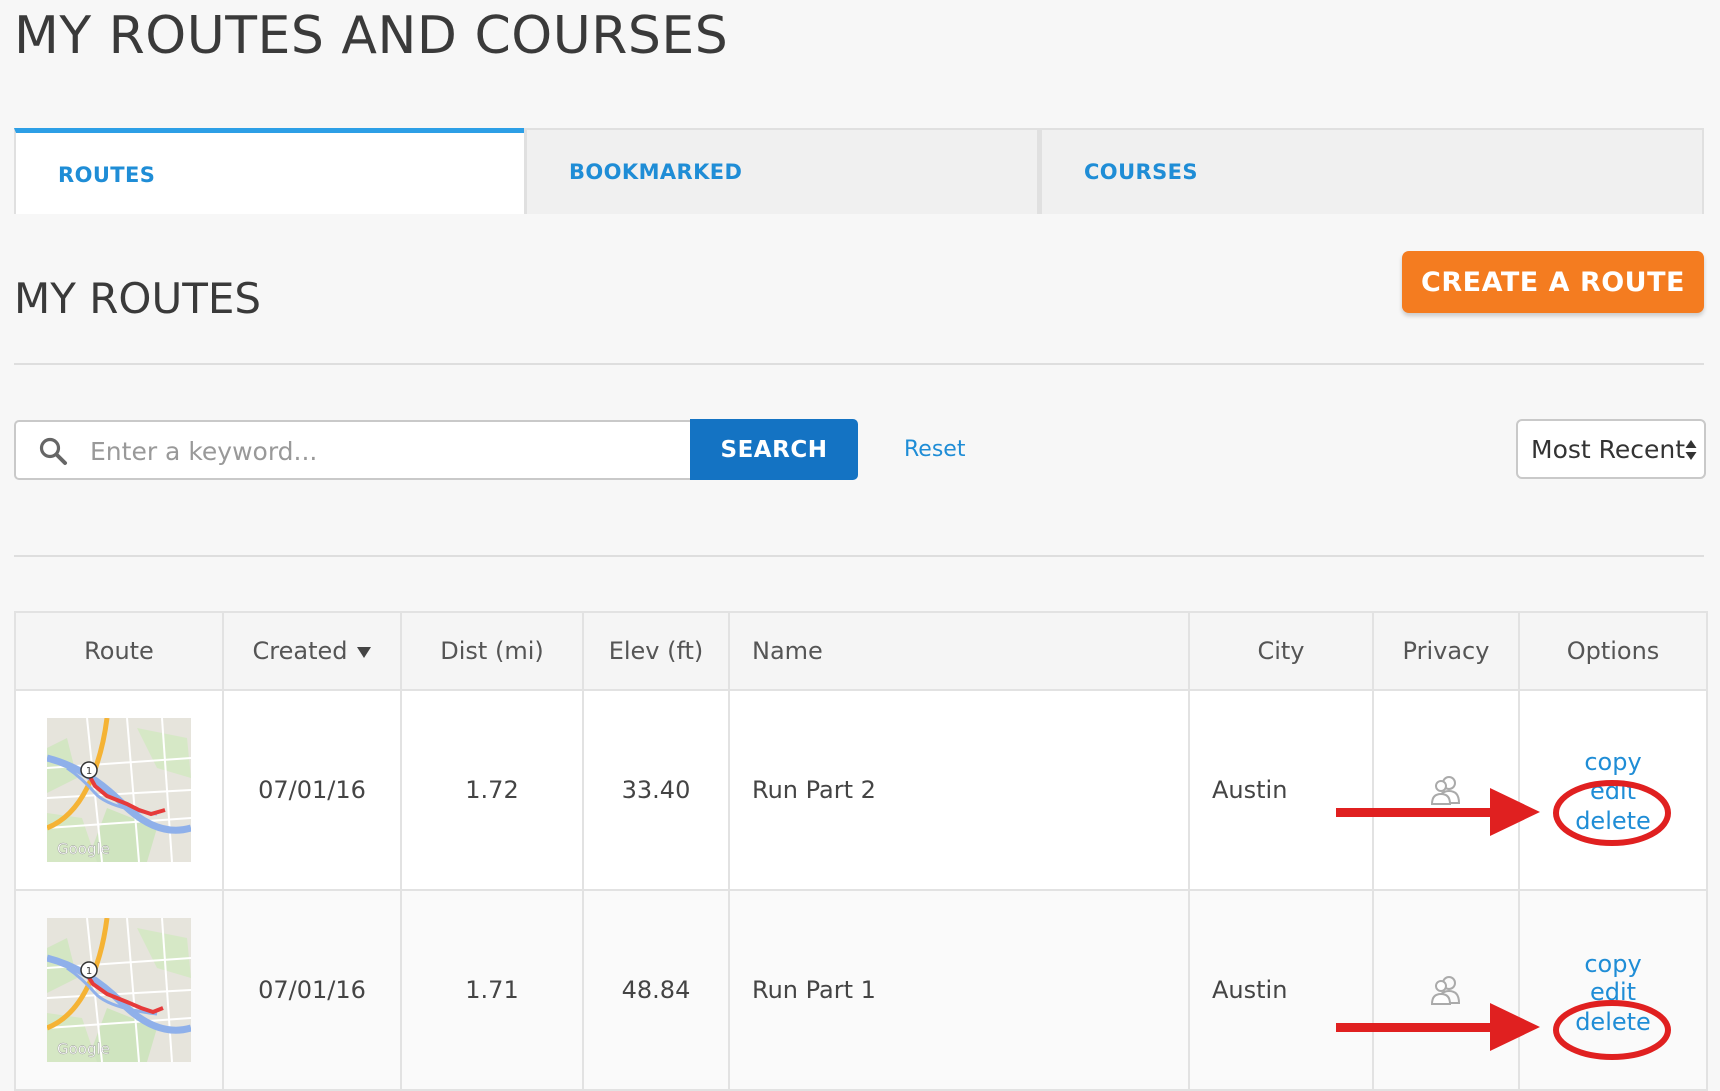 The width and height of the screenshot is (1720, 1091). What do you see at coordinates (1613, 651) in the screenshot?
I see `column-header-options: Options` at bounding box center [1613, 651].